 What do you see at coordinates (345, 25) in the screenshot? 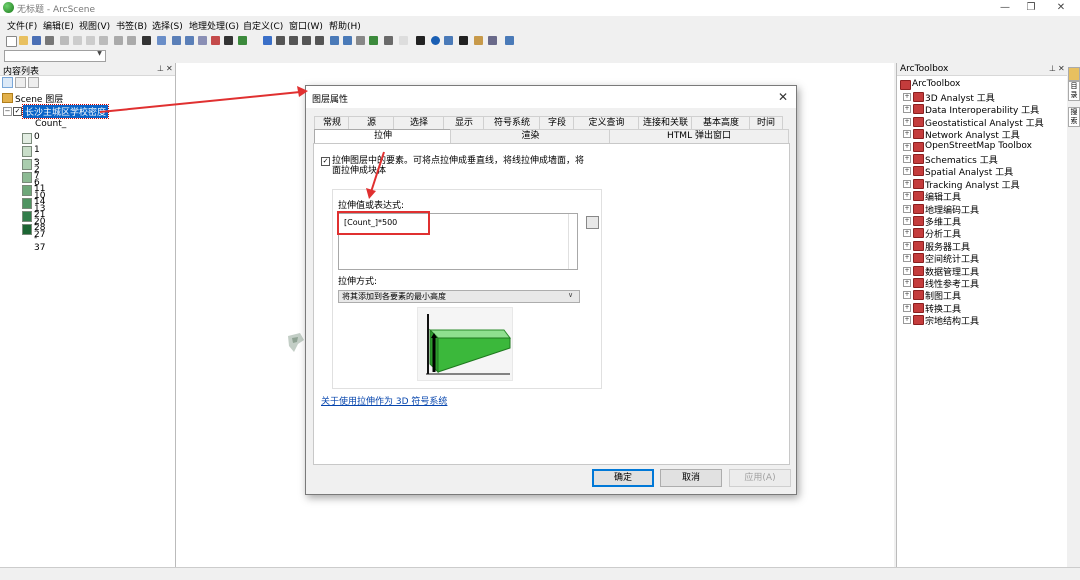
I see `menu-help: 帮助(H)` at bounding box center [345, 25].